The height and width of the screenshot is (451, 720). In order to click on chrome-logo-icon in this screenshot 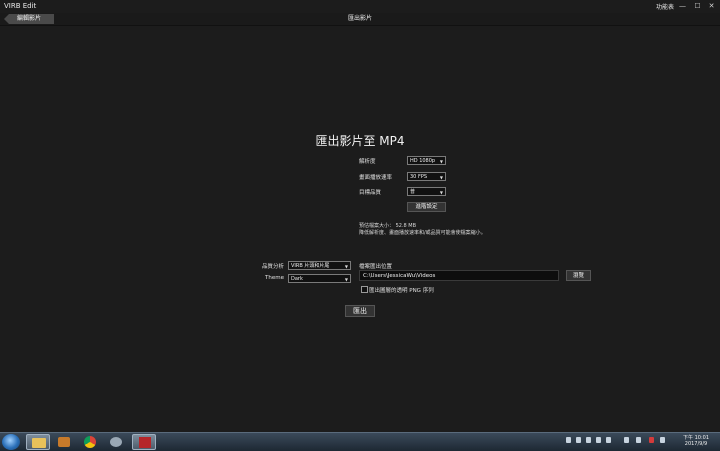, I will do `click(90, 442)`.